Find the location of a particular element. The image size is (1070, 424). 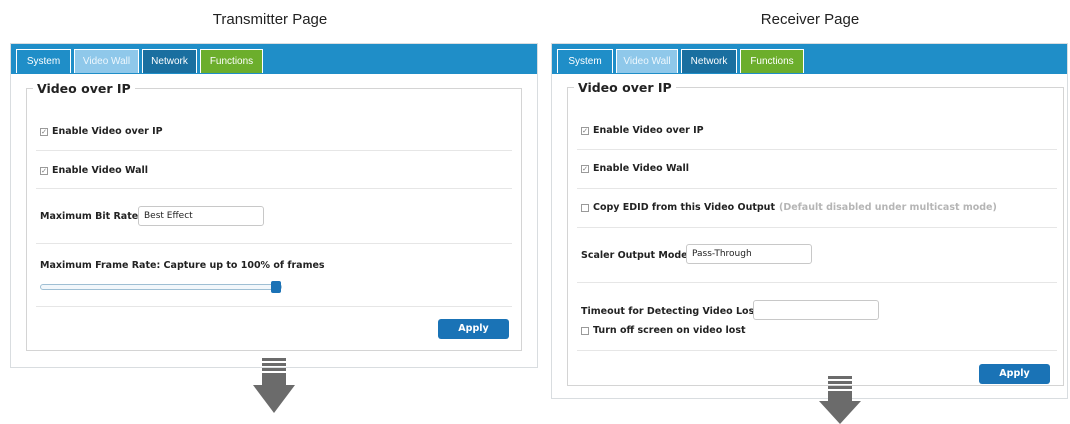

turn-off-screen-label: Turn off screen on video lost is located at coordinates (669, 330).